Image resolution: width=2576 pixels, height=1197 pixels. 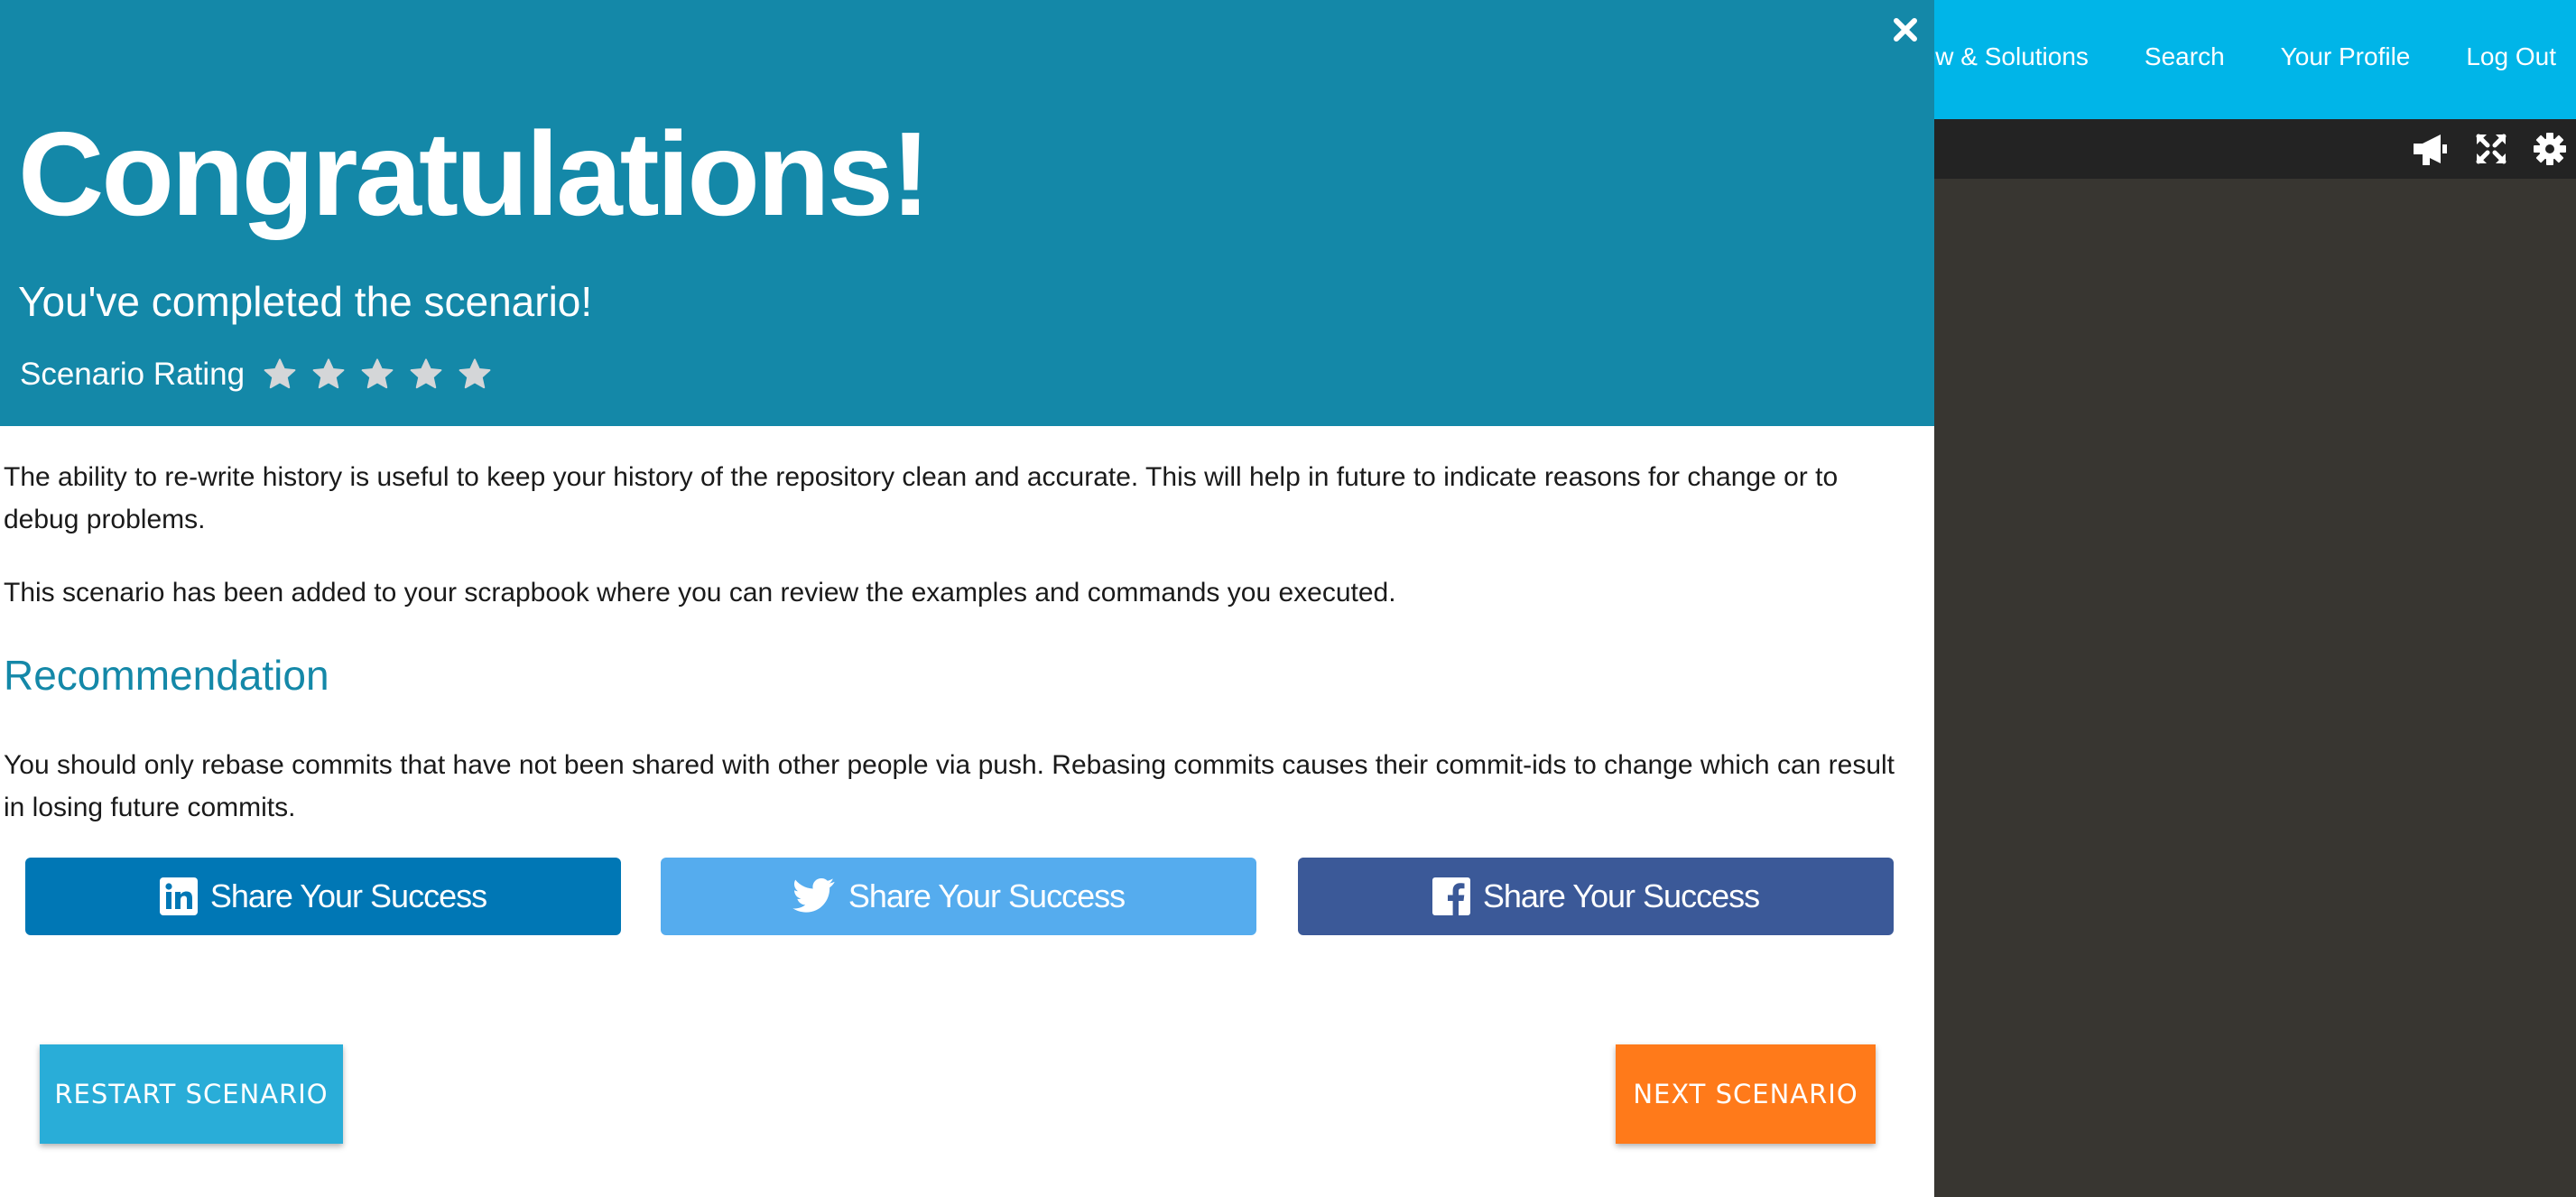 I want to click on share-twitter-label: Share Your Success, so click(x=987, y=895).